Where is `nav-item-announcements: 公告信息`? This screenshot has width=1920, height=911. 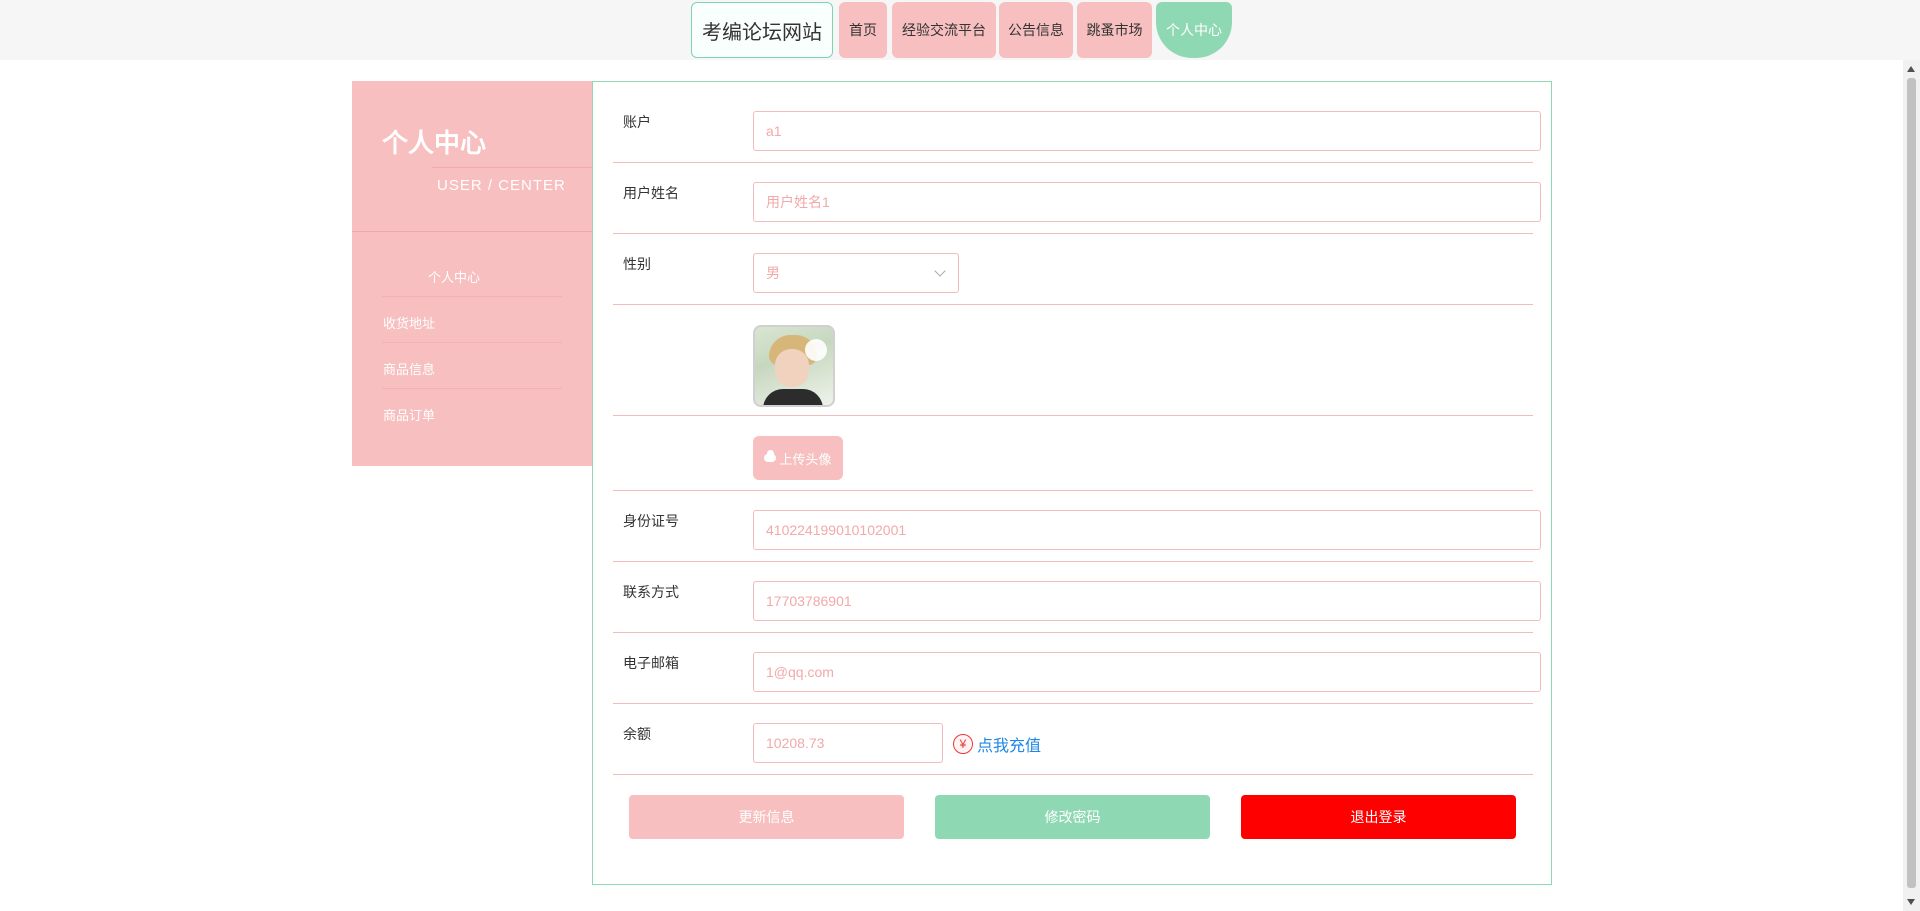 nav-item-announcements: 公告信息 is located at coordinates (1036, 30).